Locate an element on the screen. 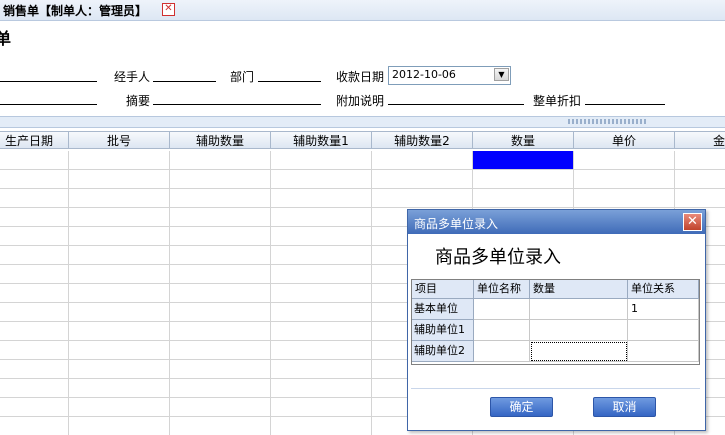 The image size is (725, 435). col-header-aux-qty1: 辅助数量1 is located at coordinates (321, 140).